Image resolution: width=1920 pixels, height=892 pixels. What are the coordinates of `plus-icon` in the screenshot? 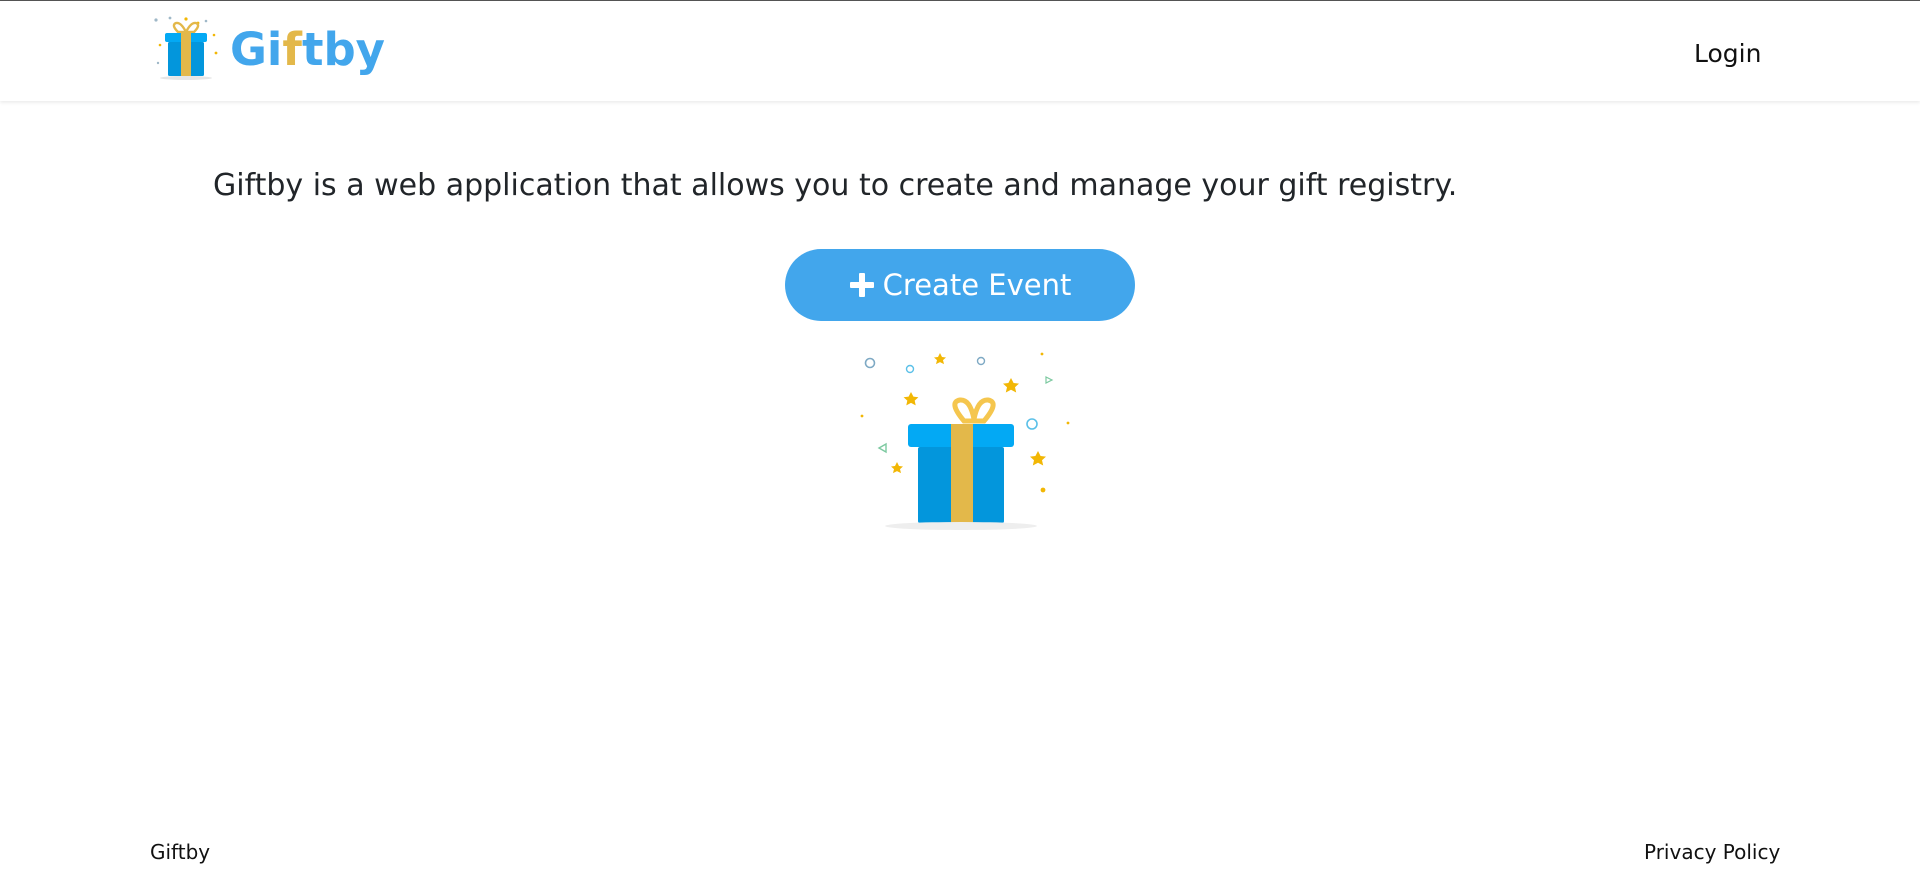 It's located at (861, 285).